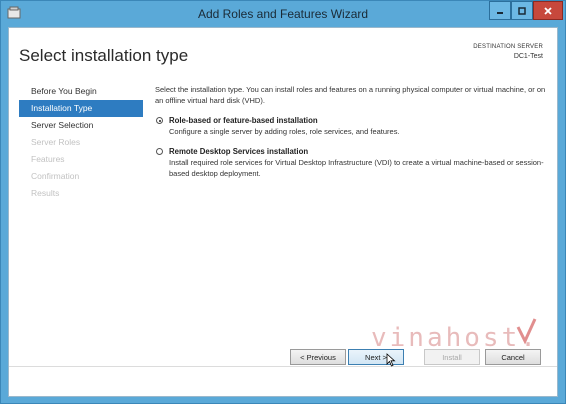 The width and height of the screenshot is (566, 404). What do you see at coordinates (283, 366) in the screenshot?
I see `footer-divider` at bounding box center [283, 366].